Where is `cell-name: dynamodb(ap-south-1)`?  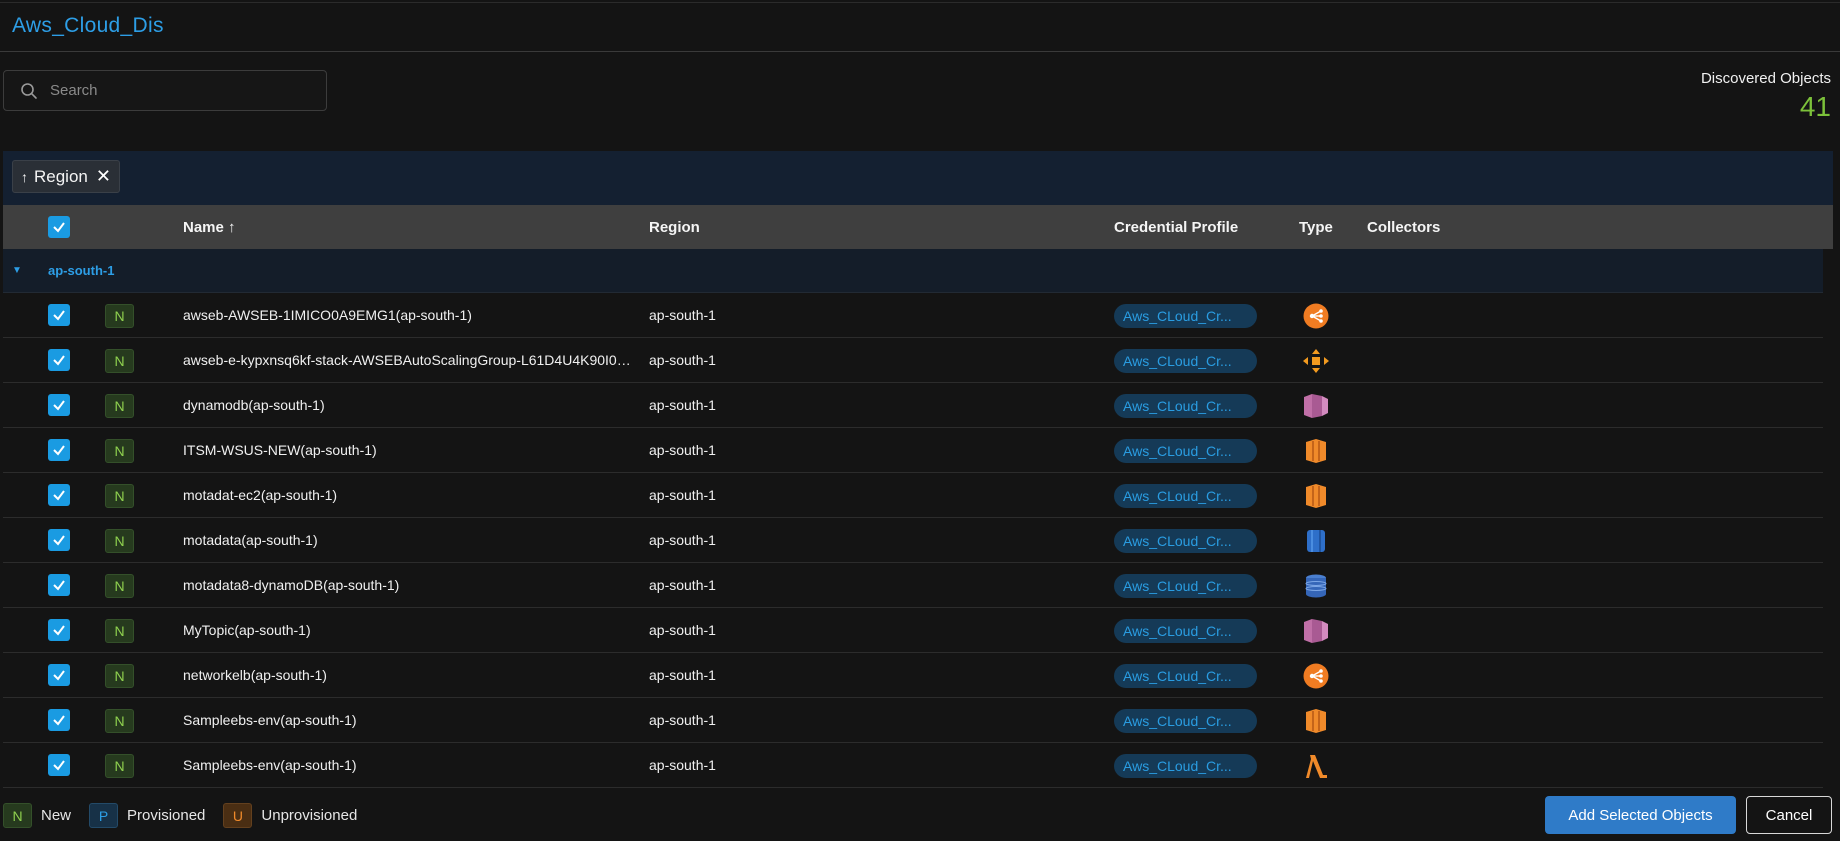 cell-name: dynamodb(ap-south-1) is located at coordinates (254, 405).